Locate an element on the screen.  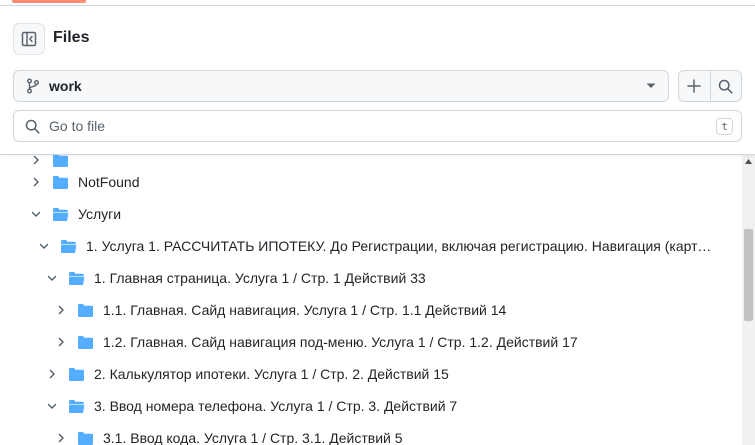
plus-icon is located at coordinates (694, 86).